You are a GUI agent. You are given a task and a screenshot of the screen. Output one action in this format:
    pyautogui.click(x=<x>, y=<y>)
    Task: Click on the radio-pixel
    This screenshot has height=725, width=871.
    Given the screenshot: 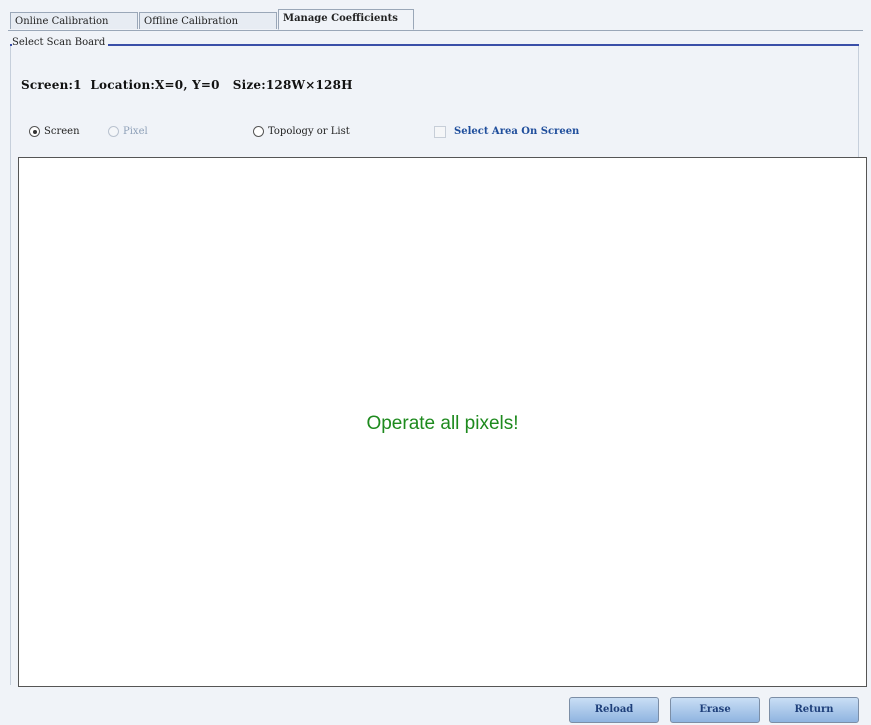 What is the action you would take?
    pyautogui.click(x=113, y=131)
    